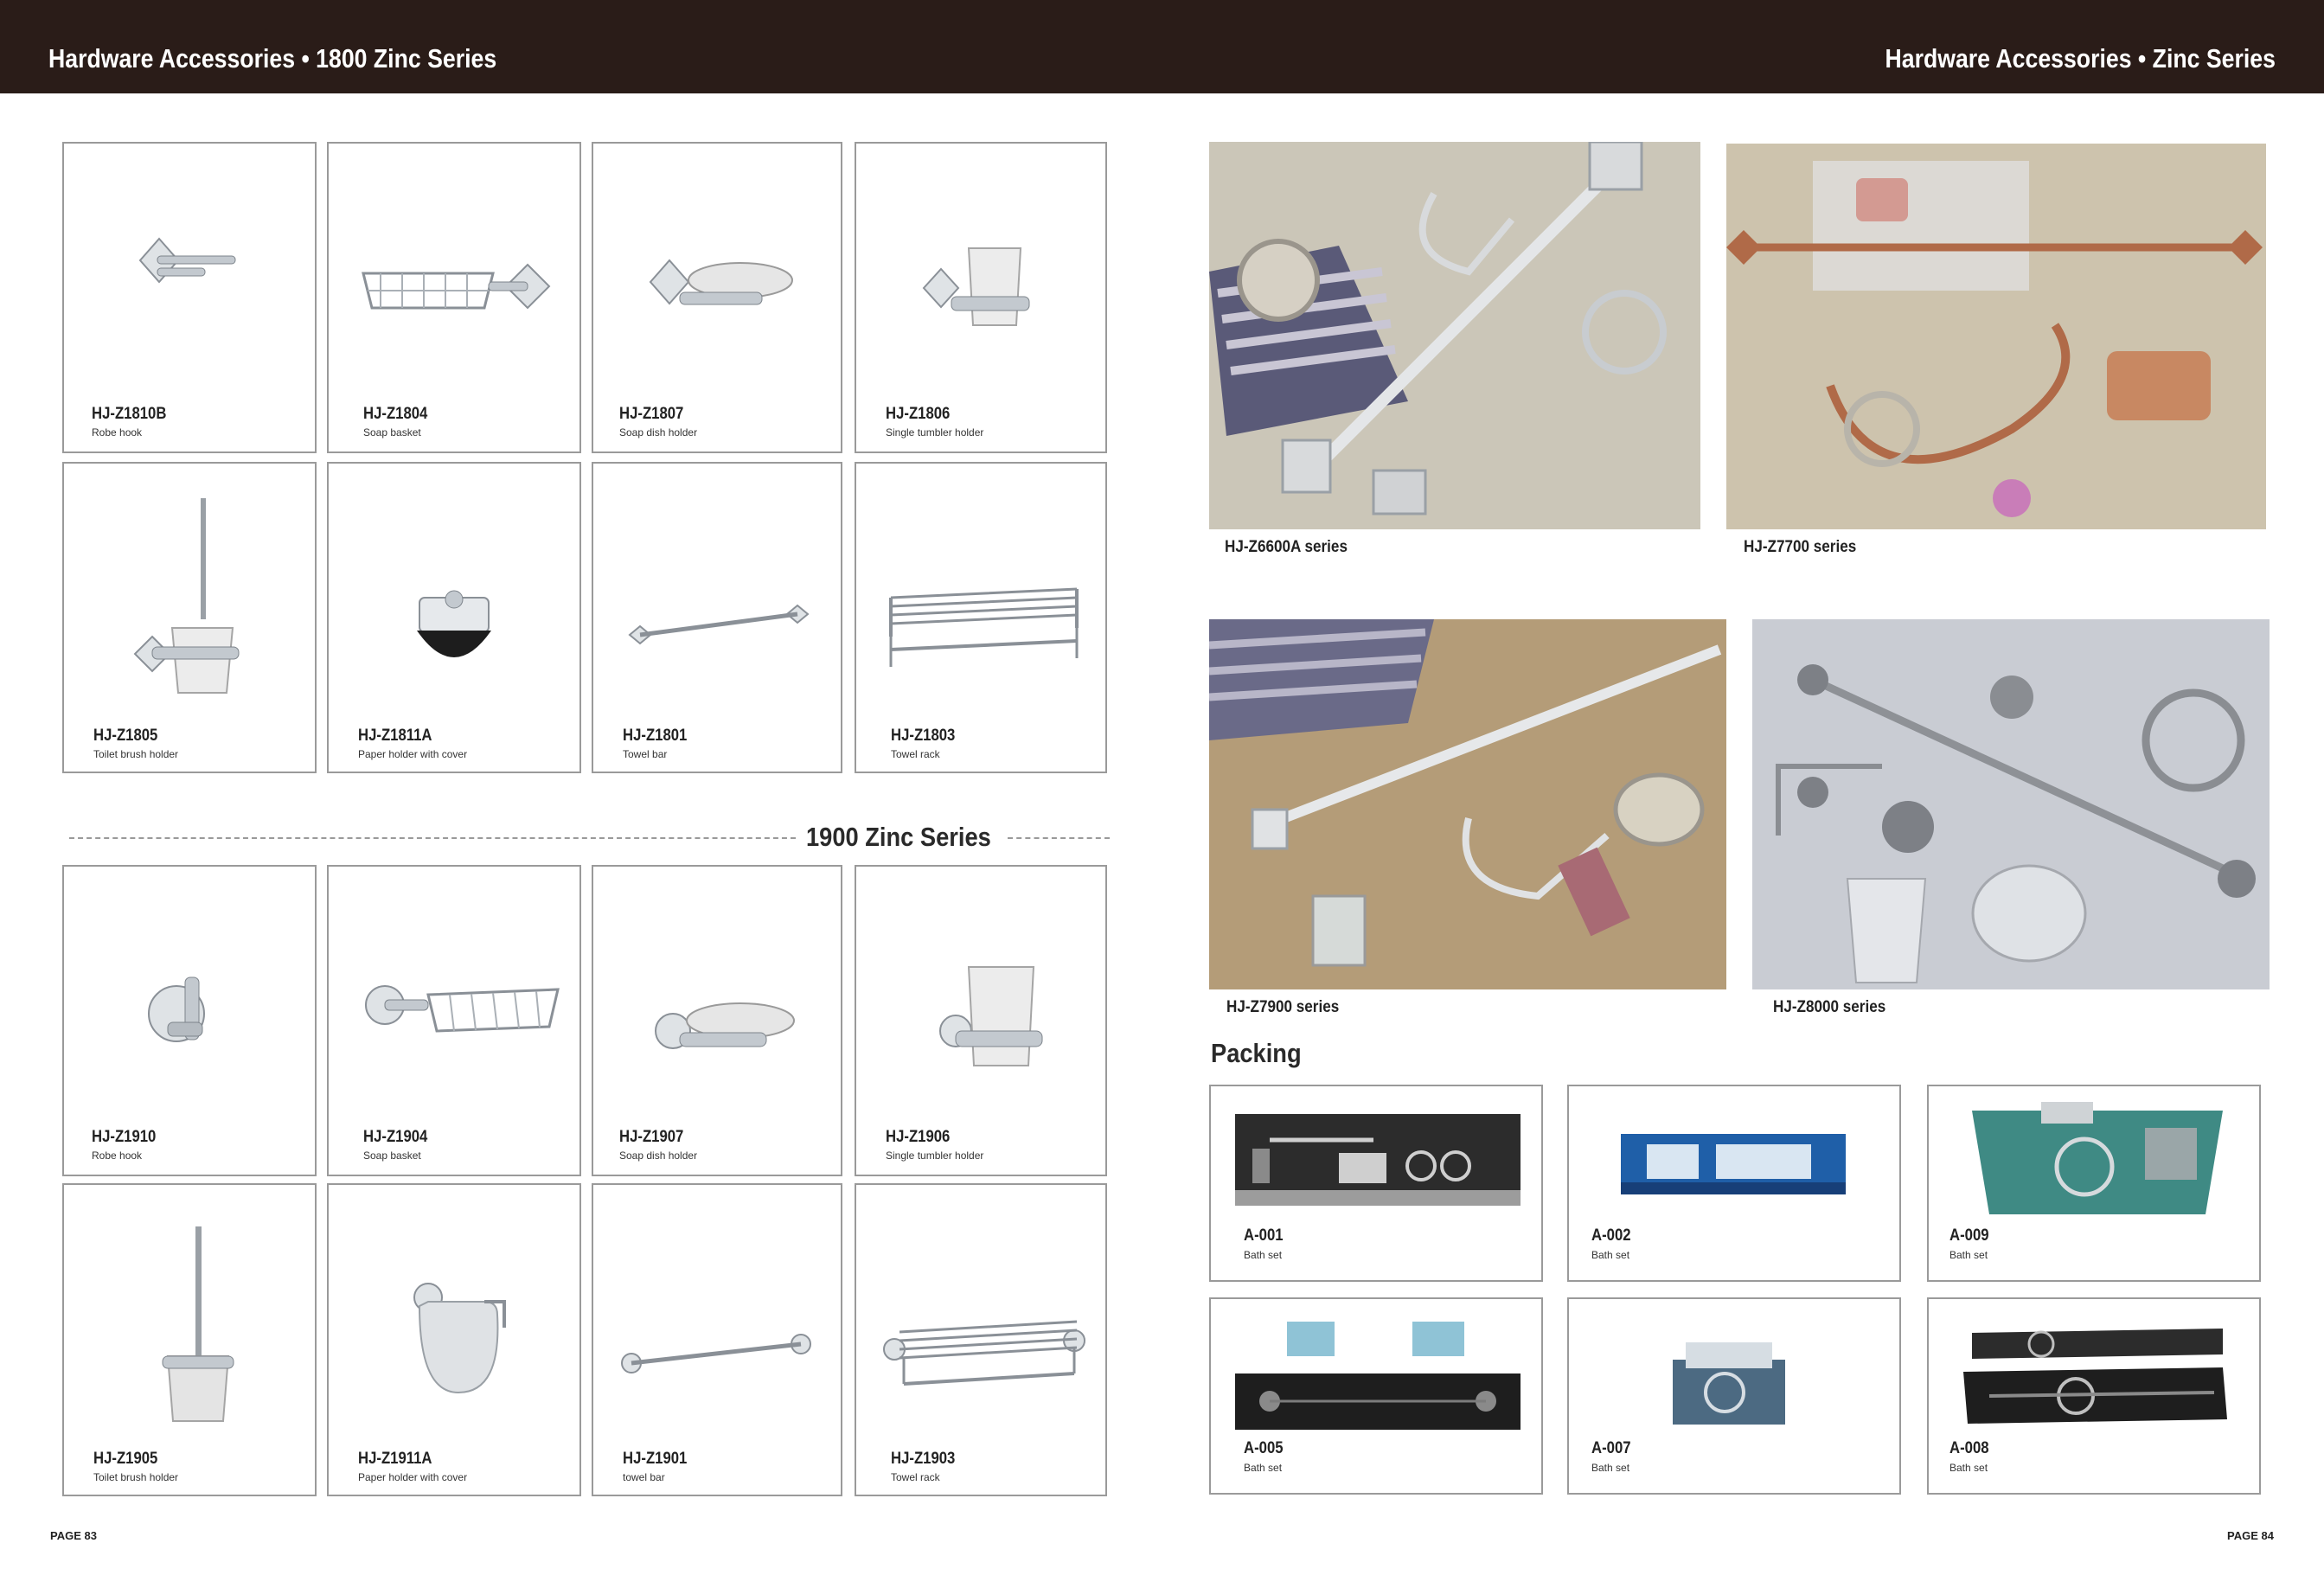 Image resolution: width=2324 pixels, height=1588 pixels. Describe the element at coordinates (655, 1459) in the screenshot. I see `product-code: HJ-Z1901` at that location.